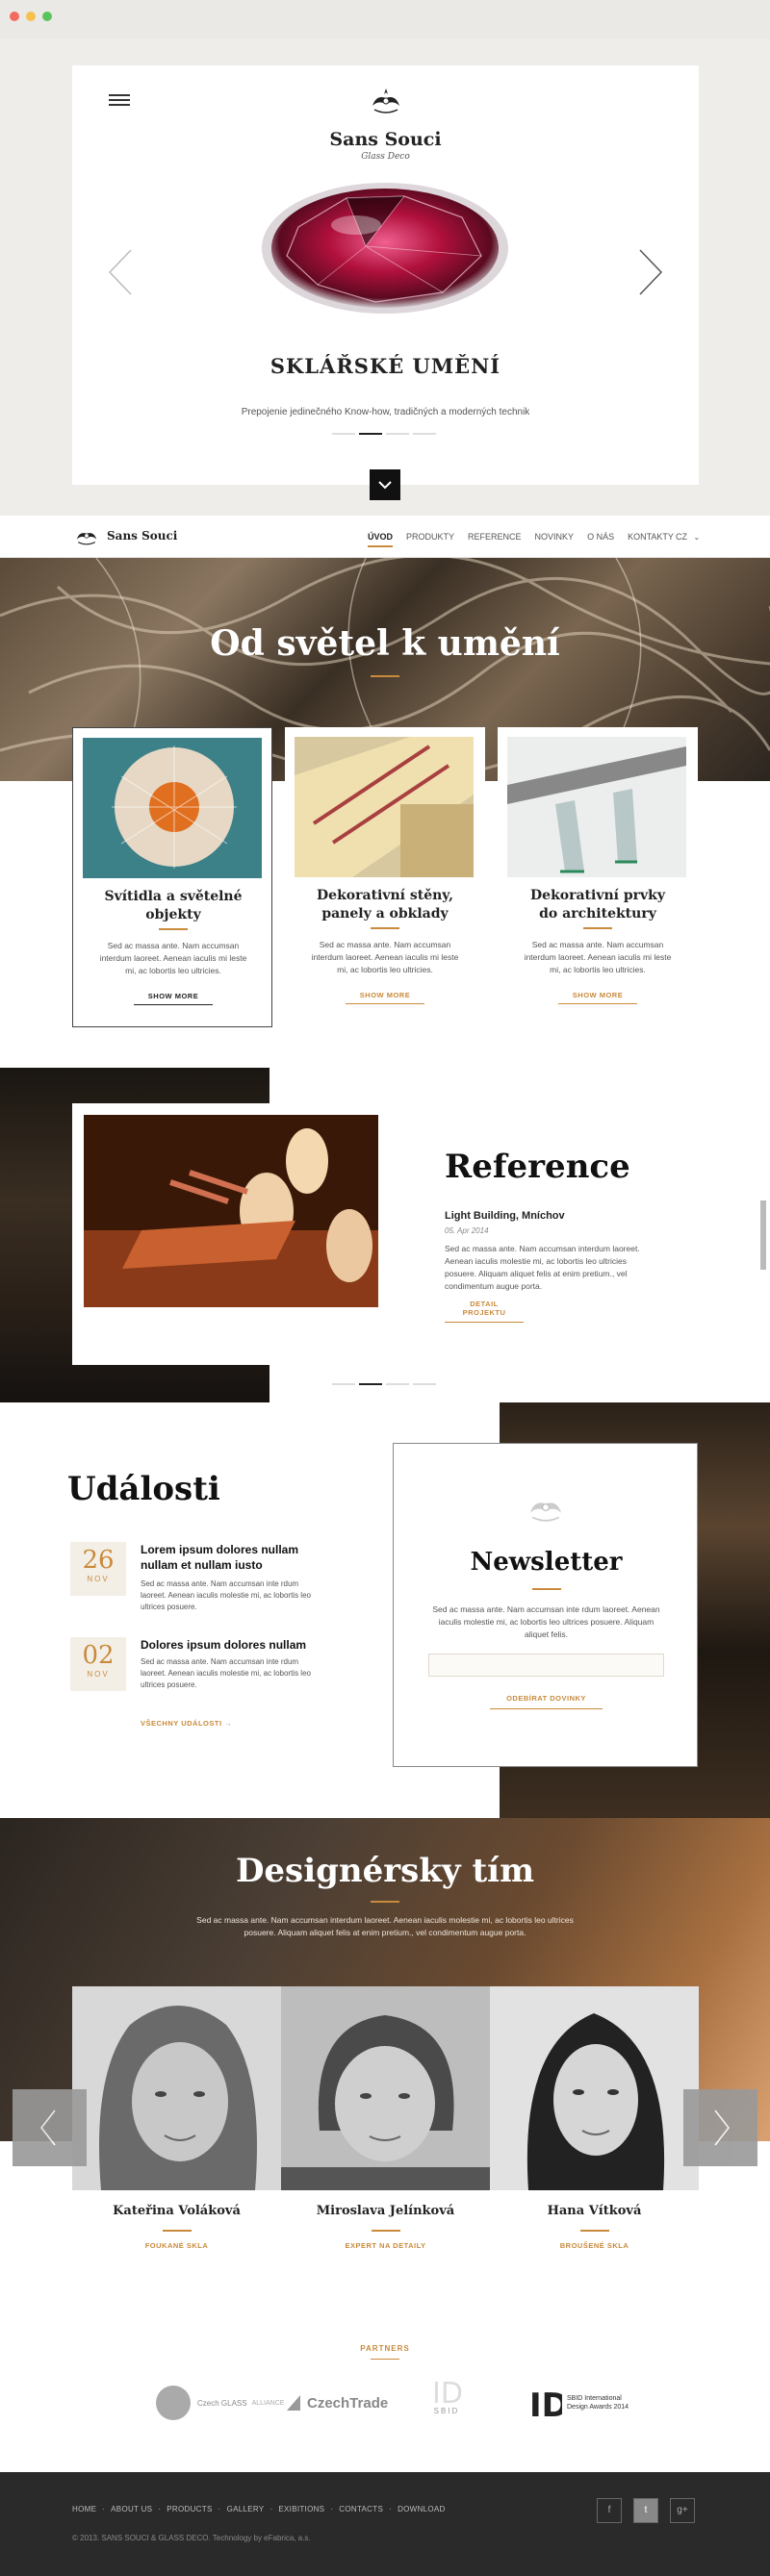 This screenshot has width=770, height=2576. Describe the element at coordinates (119, 100) in the screenshot. I see `hamburger-menu-icon` at that location.